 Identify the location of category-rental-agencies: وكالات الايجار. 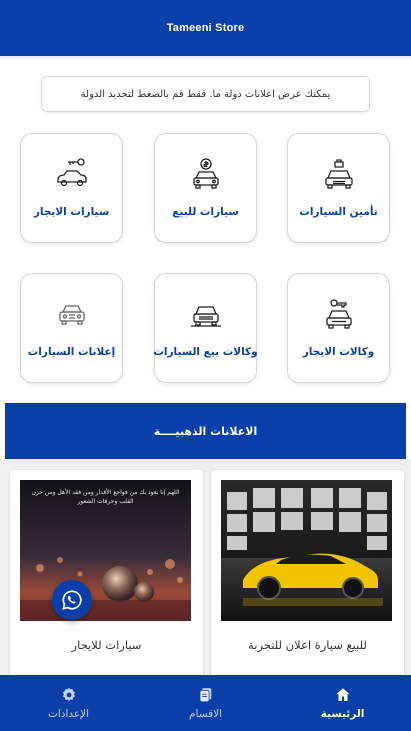
(338, 328).